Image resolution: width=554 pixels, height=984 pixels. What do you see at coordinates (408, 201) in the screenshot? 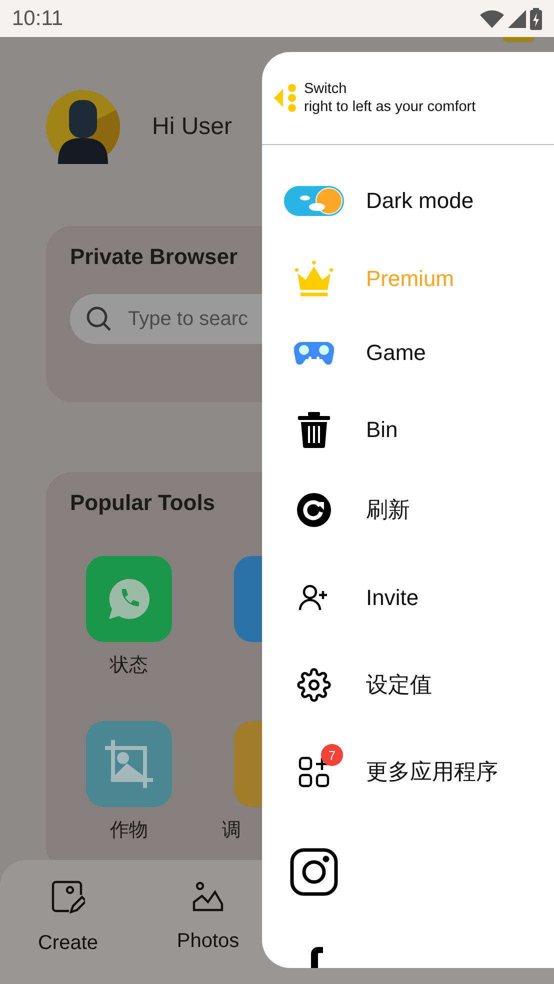
I see `menu-item: Dark mode` at bounding box center [408, 201].